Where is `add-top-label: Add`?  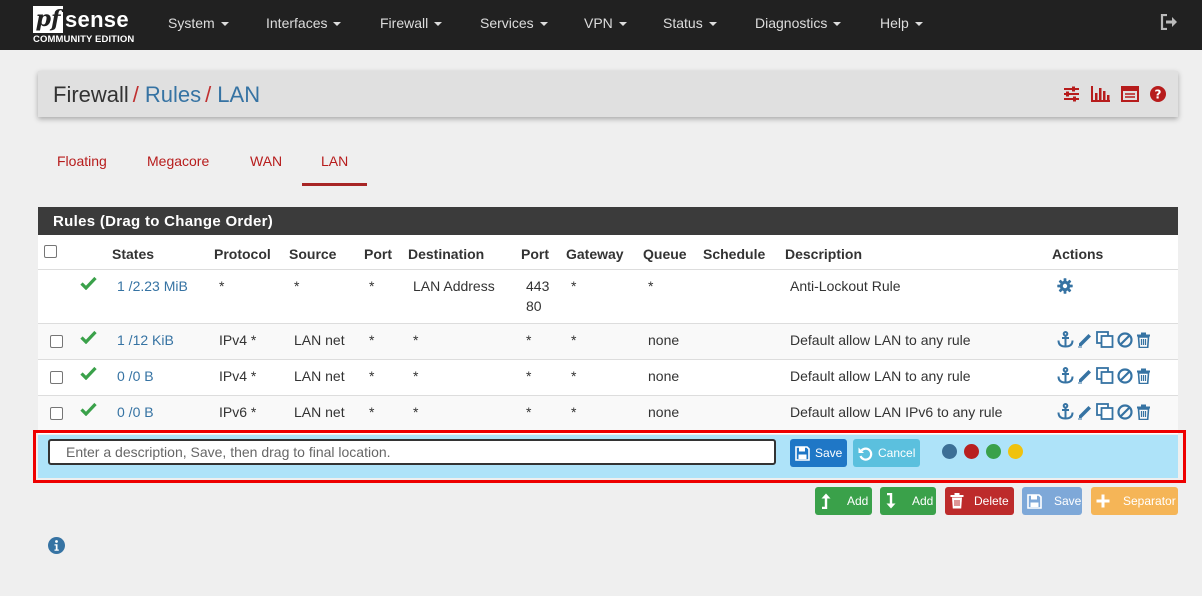
add-top-label: Add is located at coordinates (858, 501).